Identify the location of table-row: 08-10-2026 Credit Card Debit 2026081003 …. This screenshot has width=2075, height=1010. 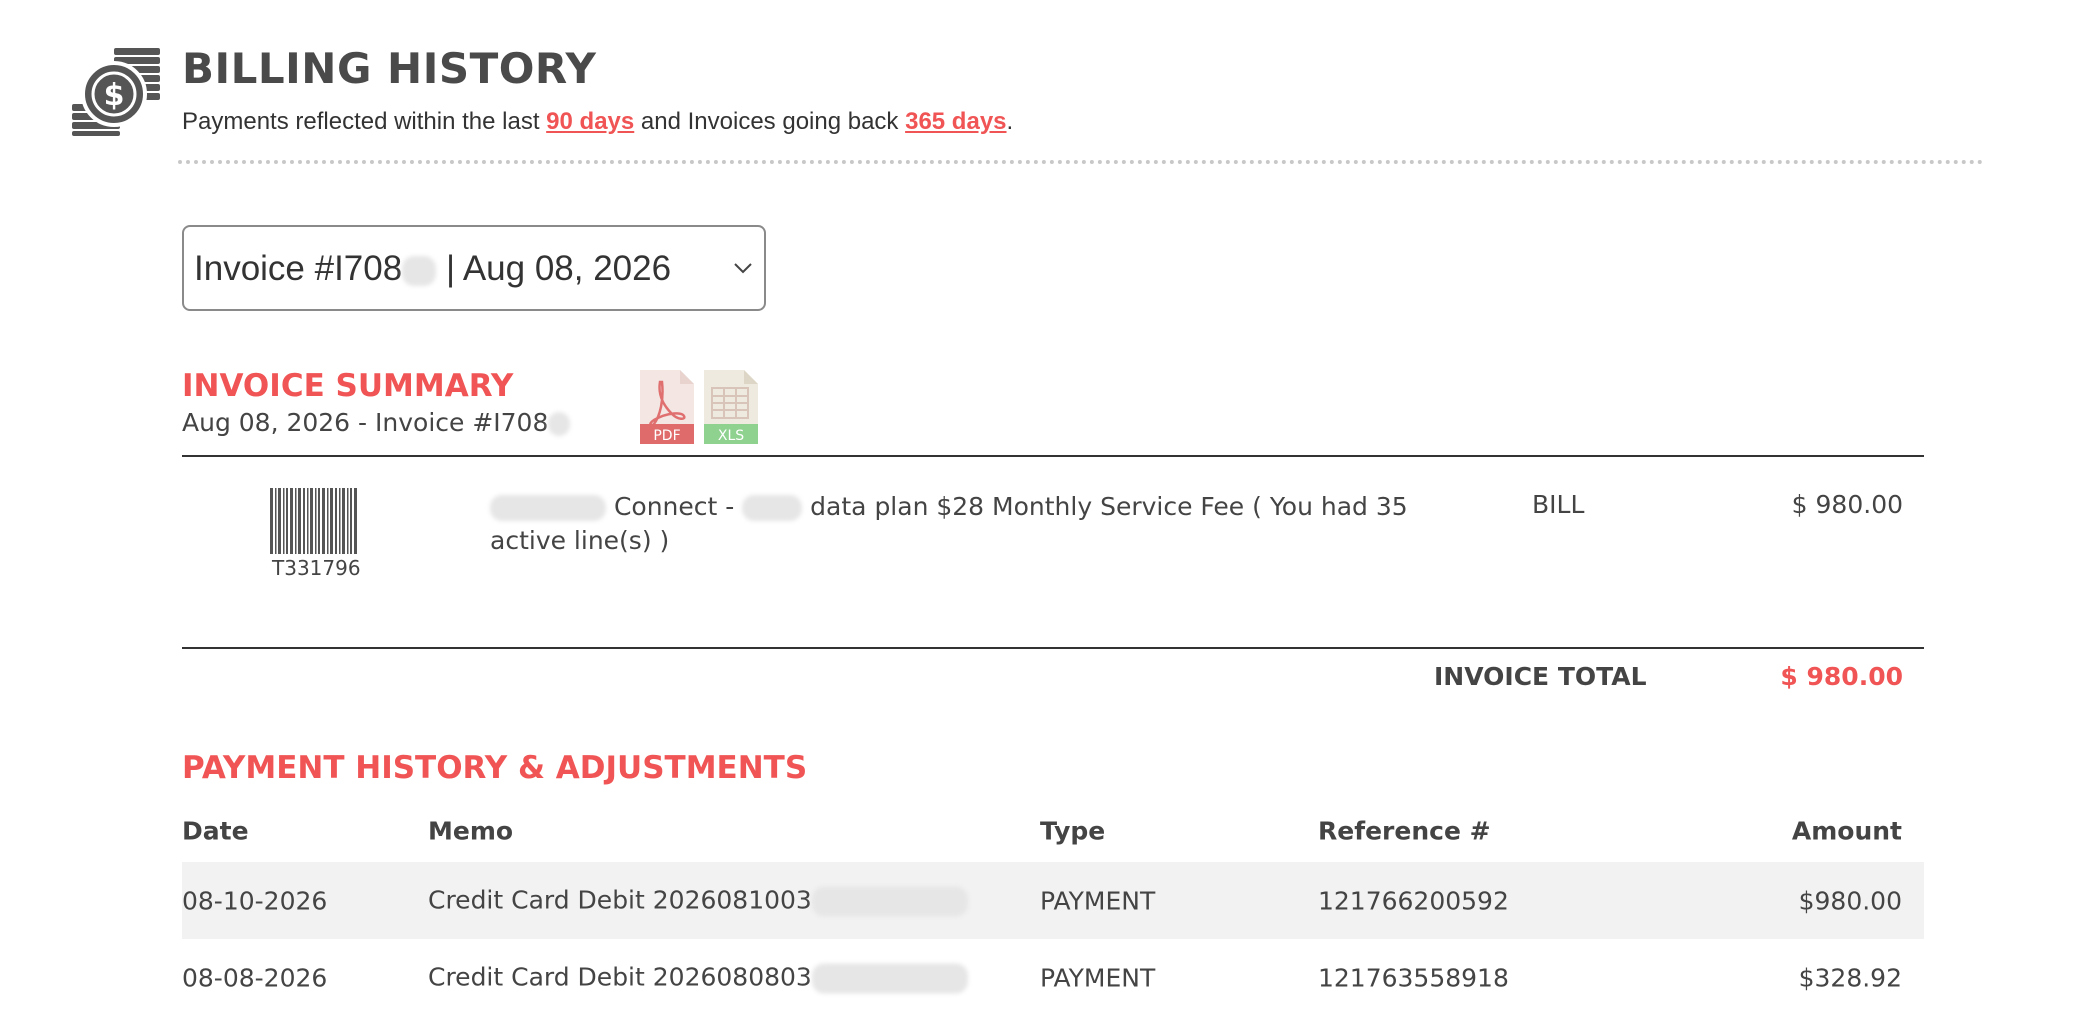
(1053, 900).